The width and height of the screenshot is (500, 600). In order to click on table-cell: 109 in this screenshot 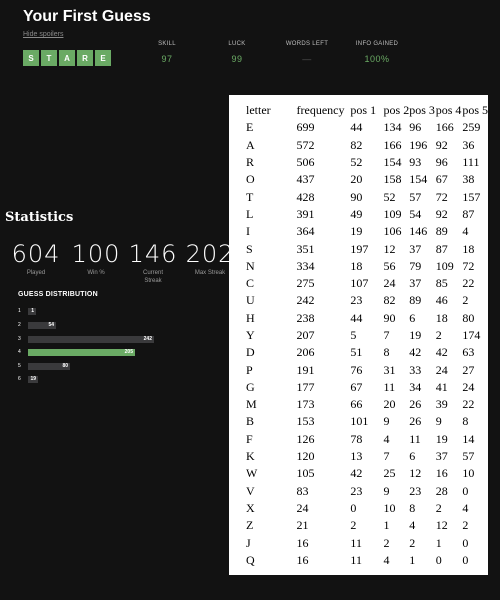, I will do `click(444, 265)`.